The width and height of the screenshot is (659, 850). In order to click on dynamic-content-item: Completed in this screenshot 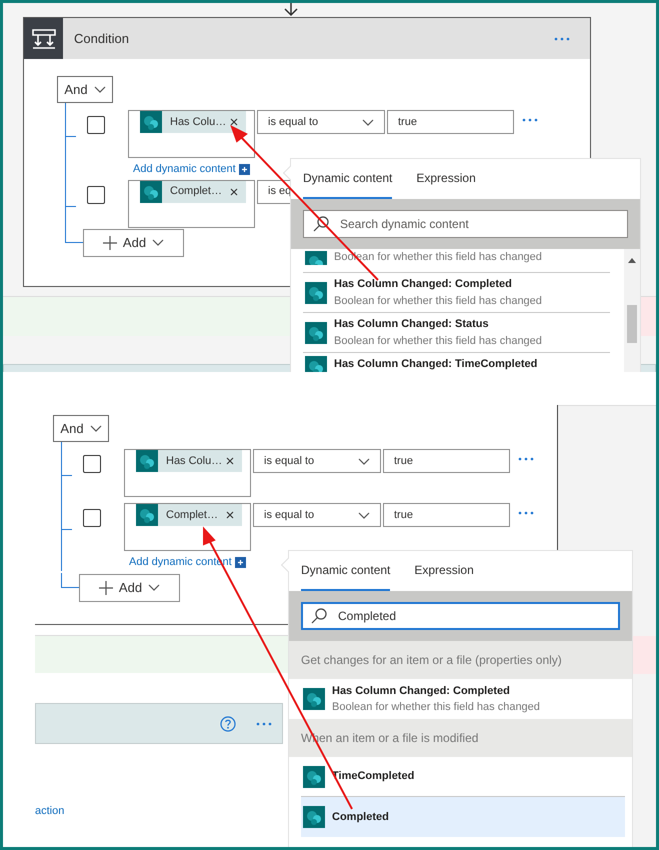, I will do `click(463, 817)`.